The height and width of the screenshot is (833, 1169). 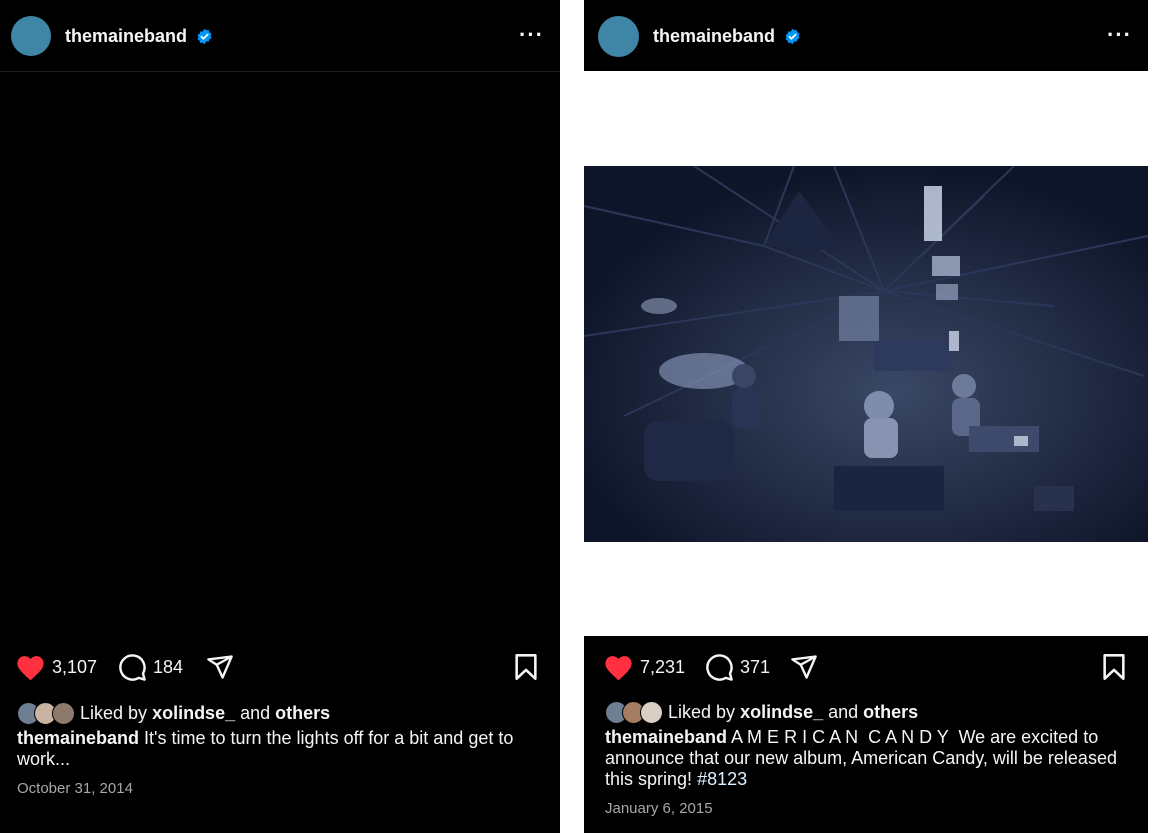 What do you see at coordinates (866, 669) in the screenshot?
I see `action-bar: 7,231 371` at bounding box center [866, 669].